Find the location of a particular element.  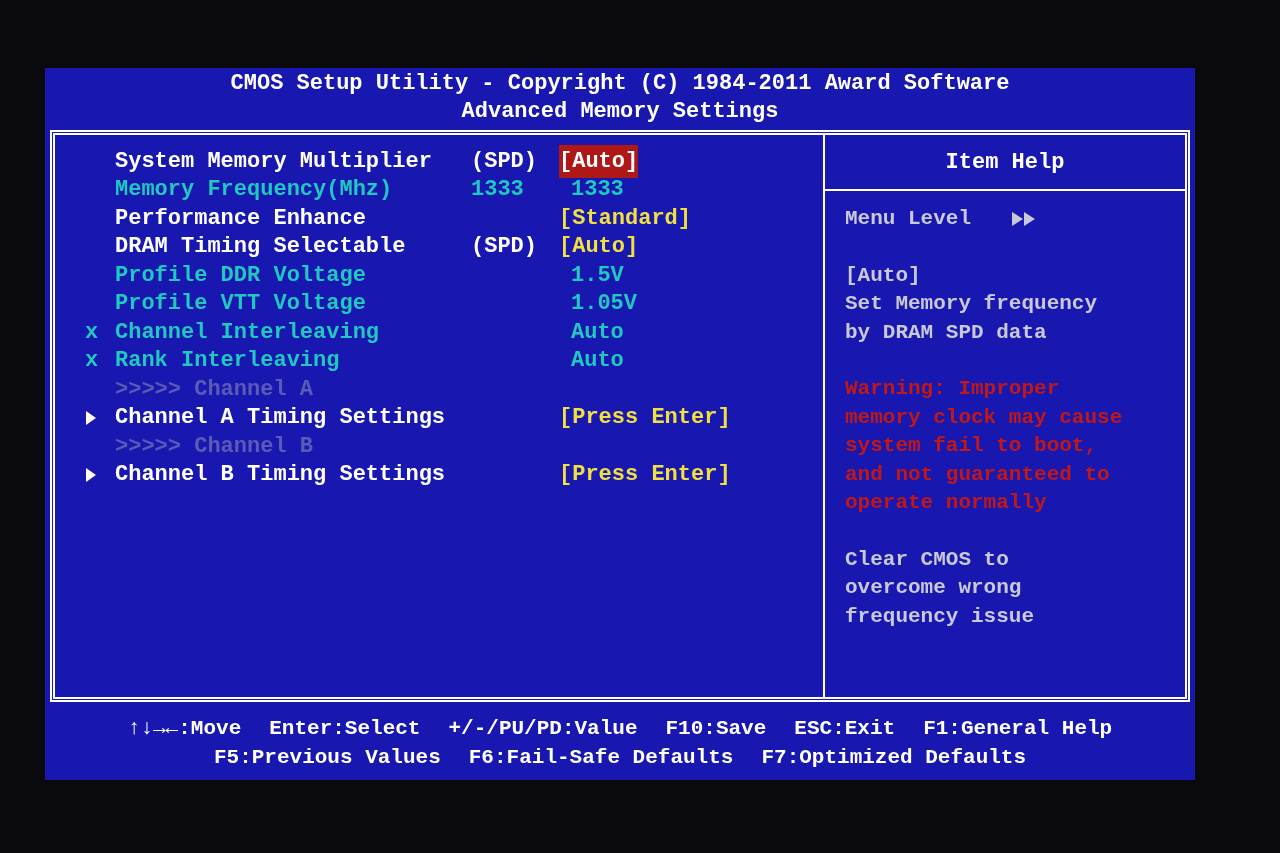

key-hint: Enter:Select is located at coordinates (345, 729).